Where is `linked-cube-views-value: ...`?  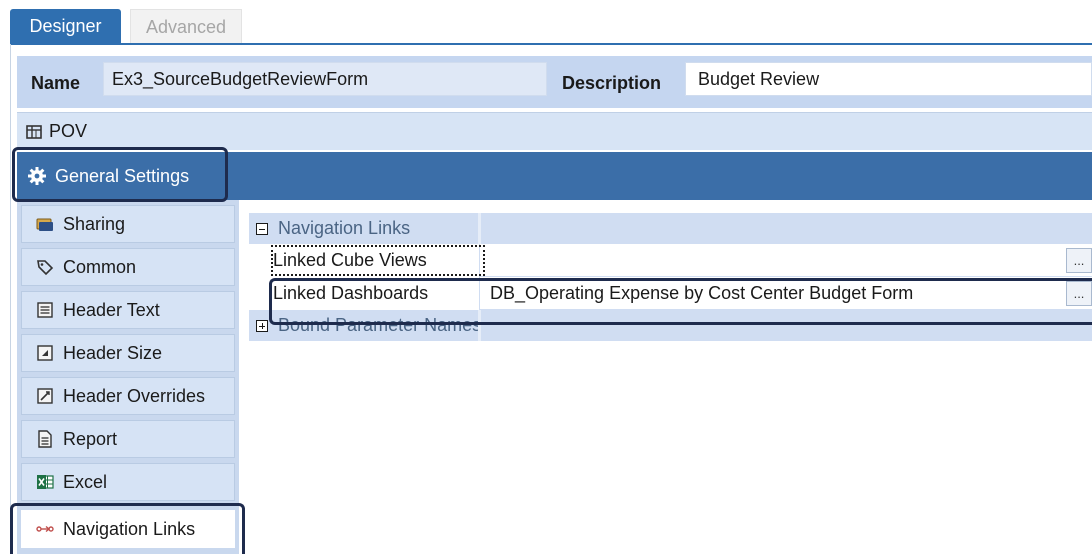
linked-cube-views-value: ... is located at coordinates (785, 260).